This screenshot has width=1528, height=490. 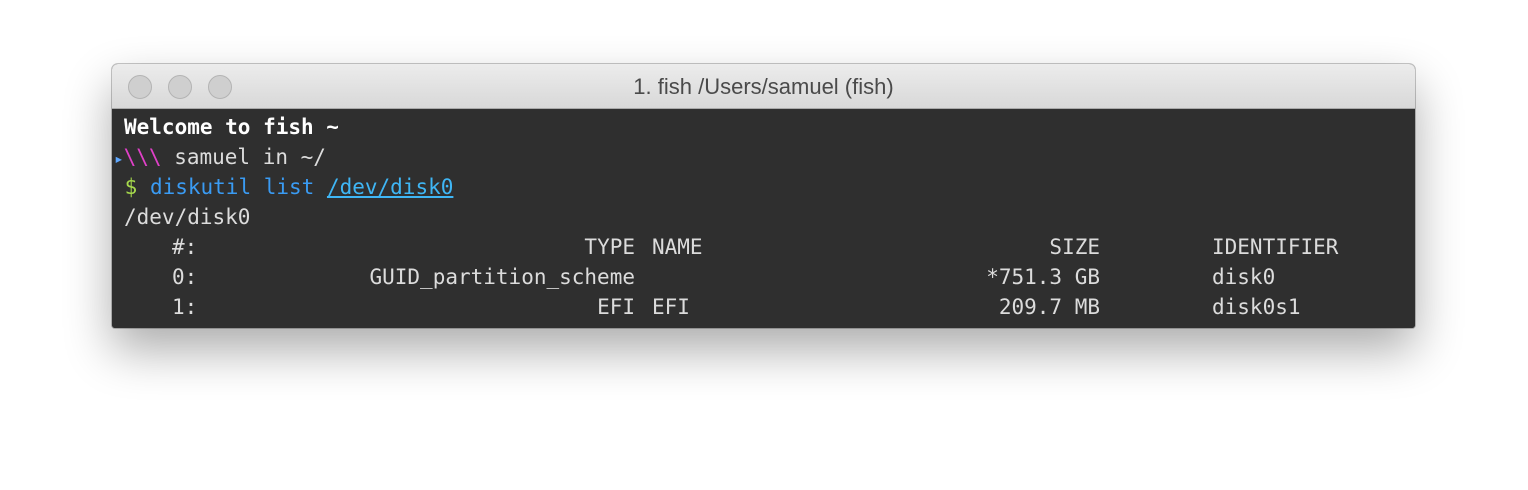 What do you see at coordinates (243, 157) in the screenshot?
I see `prompt-user-dir: samuel in ~/` at bounding box center [243, 157].